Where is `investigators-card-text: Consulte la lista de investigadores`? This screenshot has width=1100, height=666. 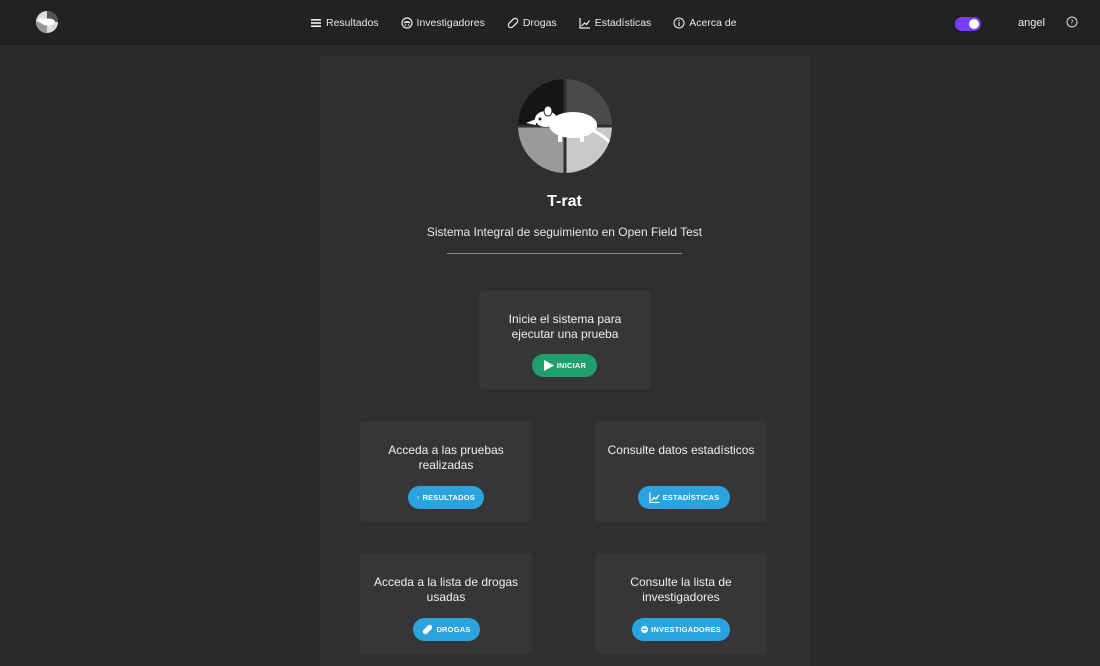
investigators-card-text: Consulte la lista de investigadores is located at coordinates (681, 589).